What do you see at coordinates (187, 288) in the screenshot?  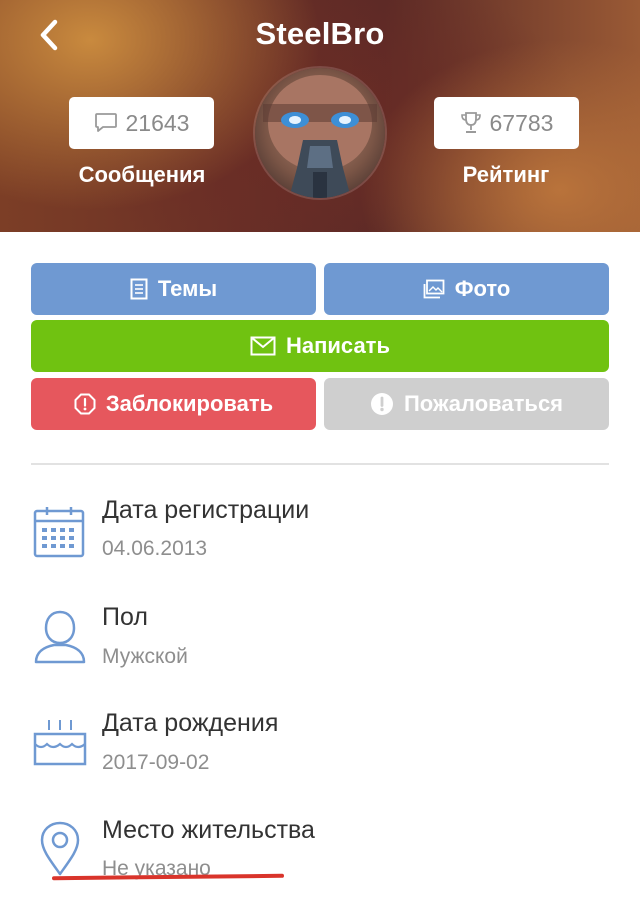 I see `topics-button-label: Темы` at bounding box center [187, 288].